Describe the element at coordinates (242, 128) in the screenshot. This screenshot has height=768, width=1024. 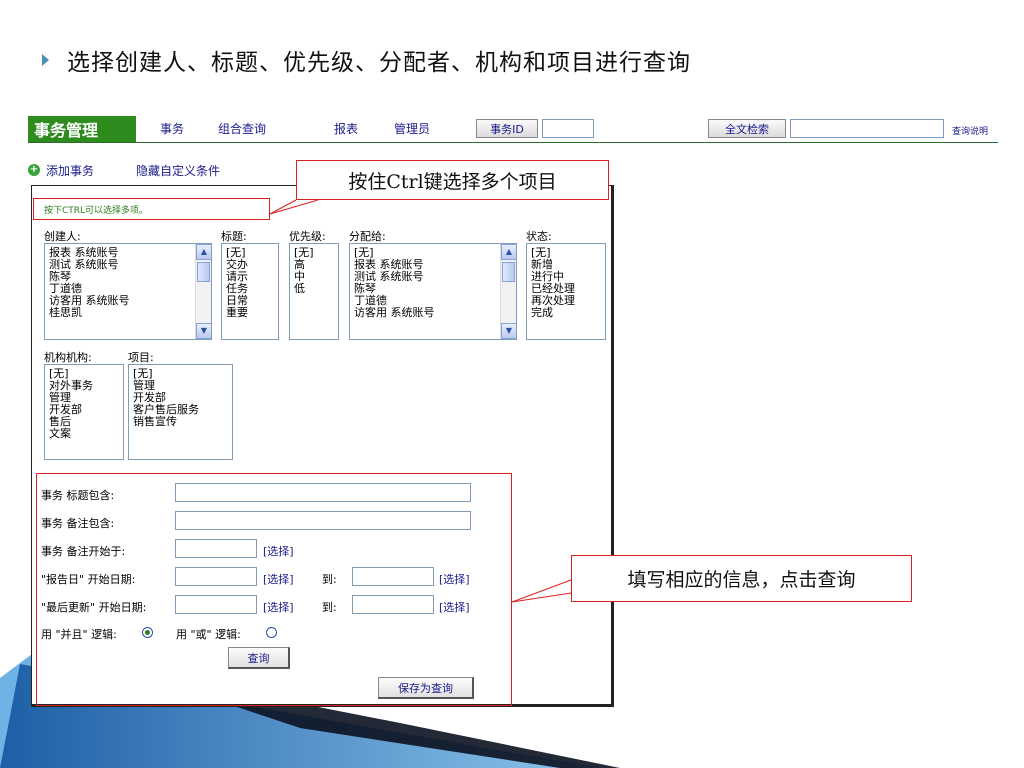
I see `nav-link-combo-query: 组合查询` at that location.